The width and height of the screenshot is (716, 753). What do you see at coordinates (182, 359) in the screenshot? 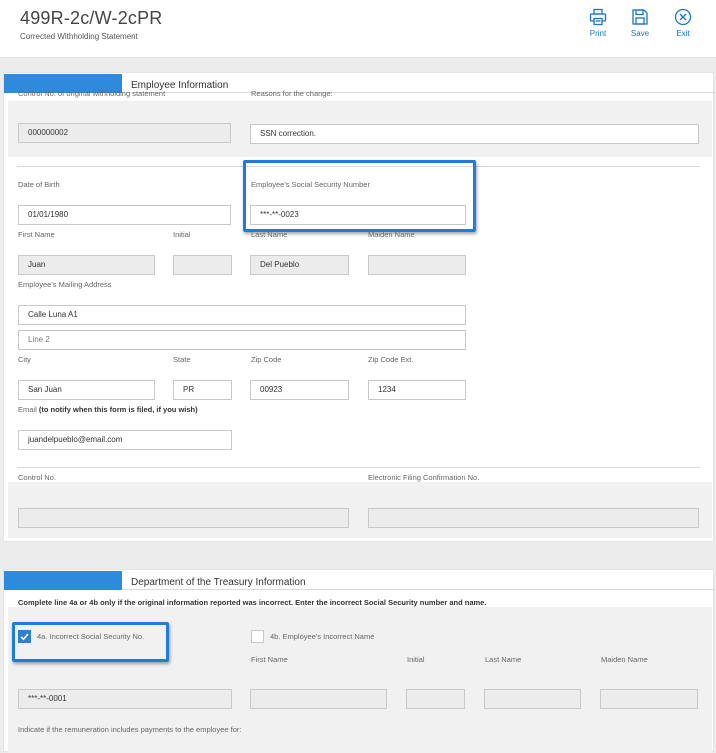
I see `state-label: State` at bounding box center [182, 359].